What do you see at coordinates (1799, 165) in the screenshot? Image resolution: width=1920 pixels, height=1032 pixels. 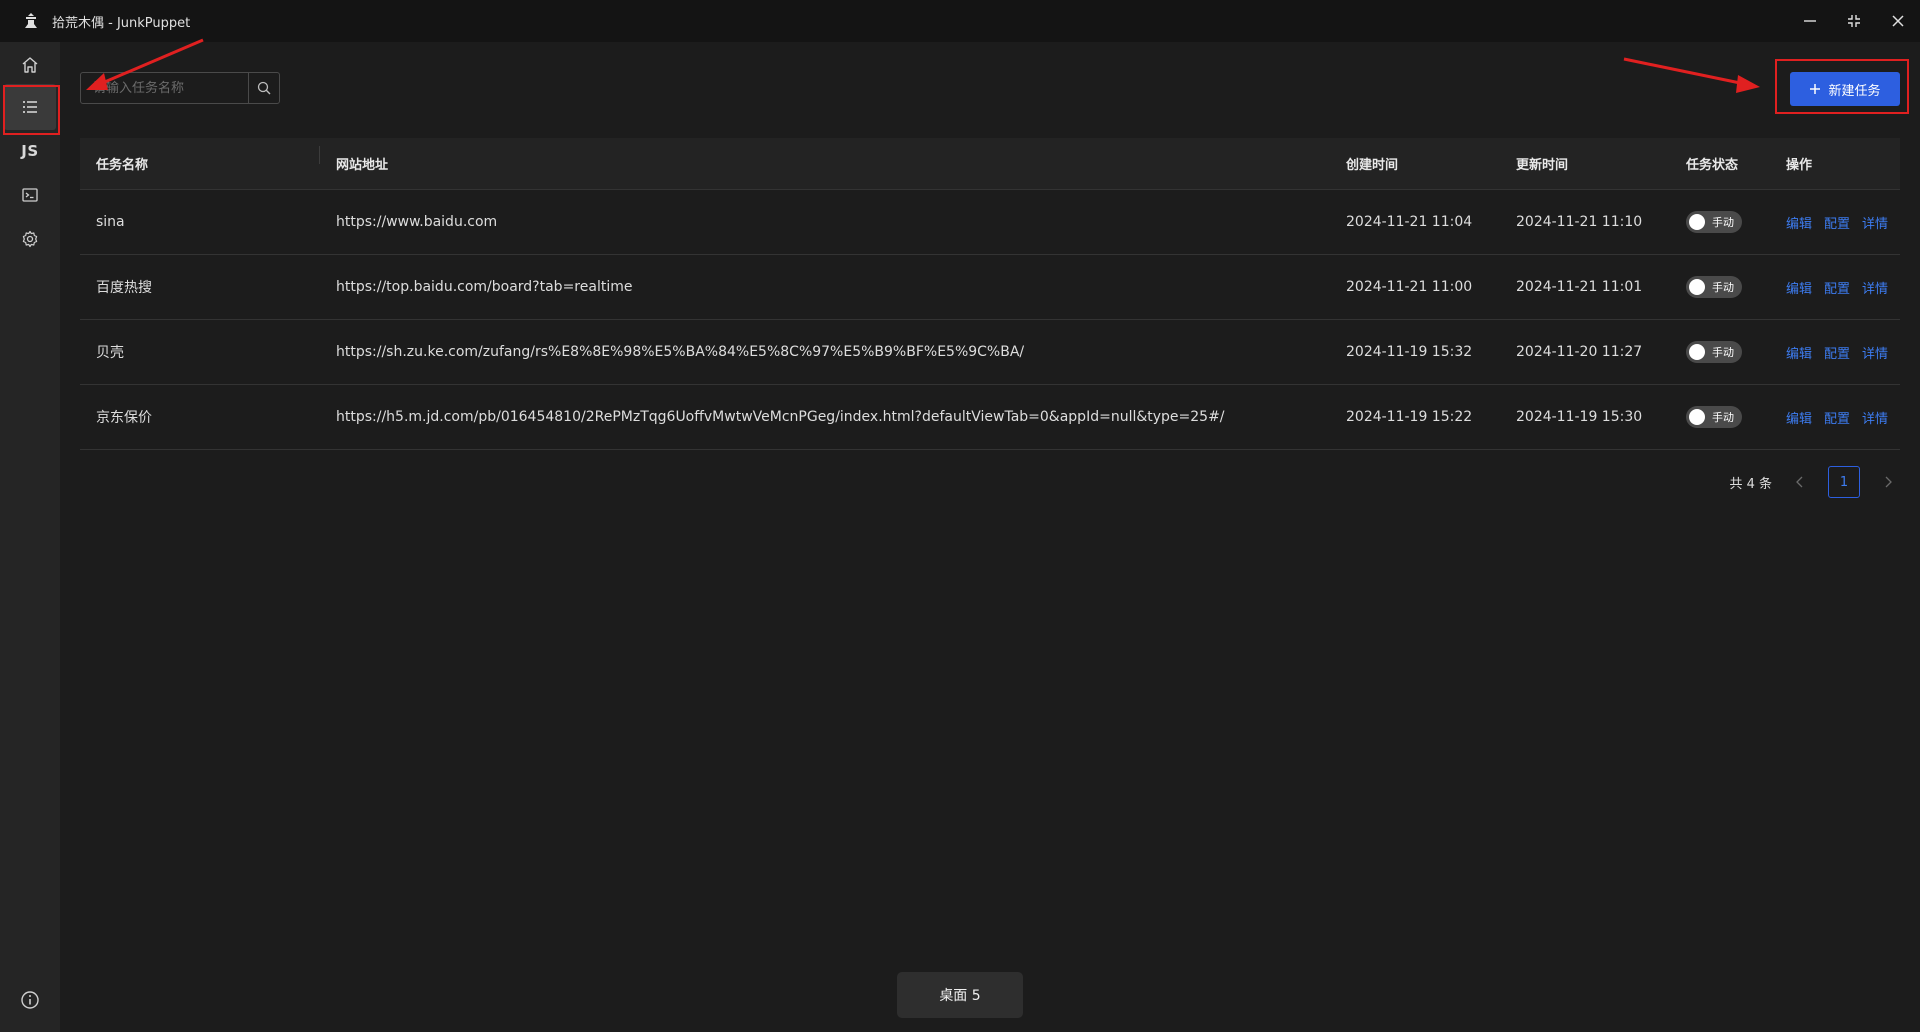 I see `column-header-actions: 操作` at bounding box center [1799, 165].